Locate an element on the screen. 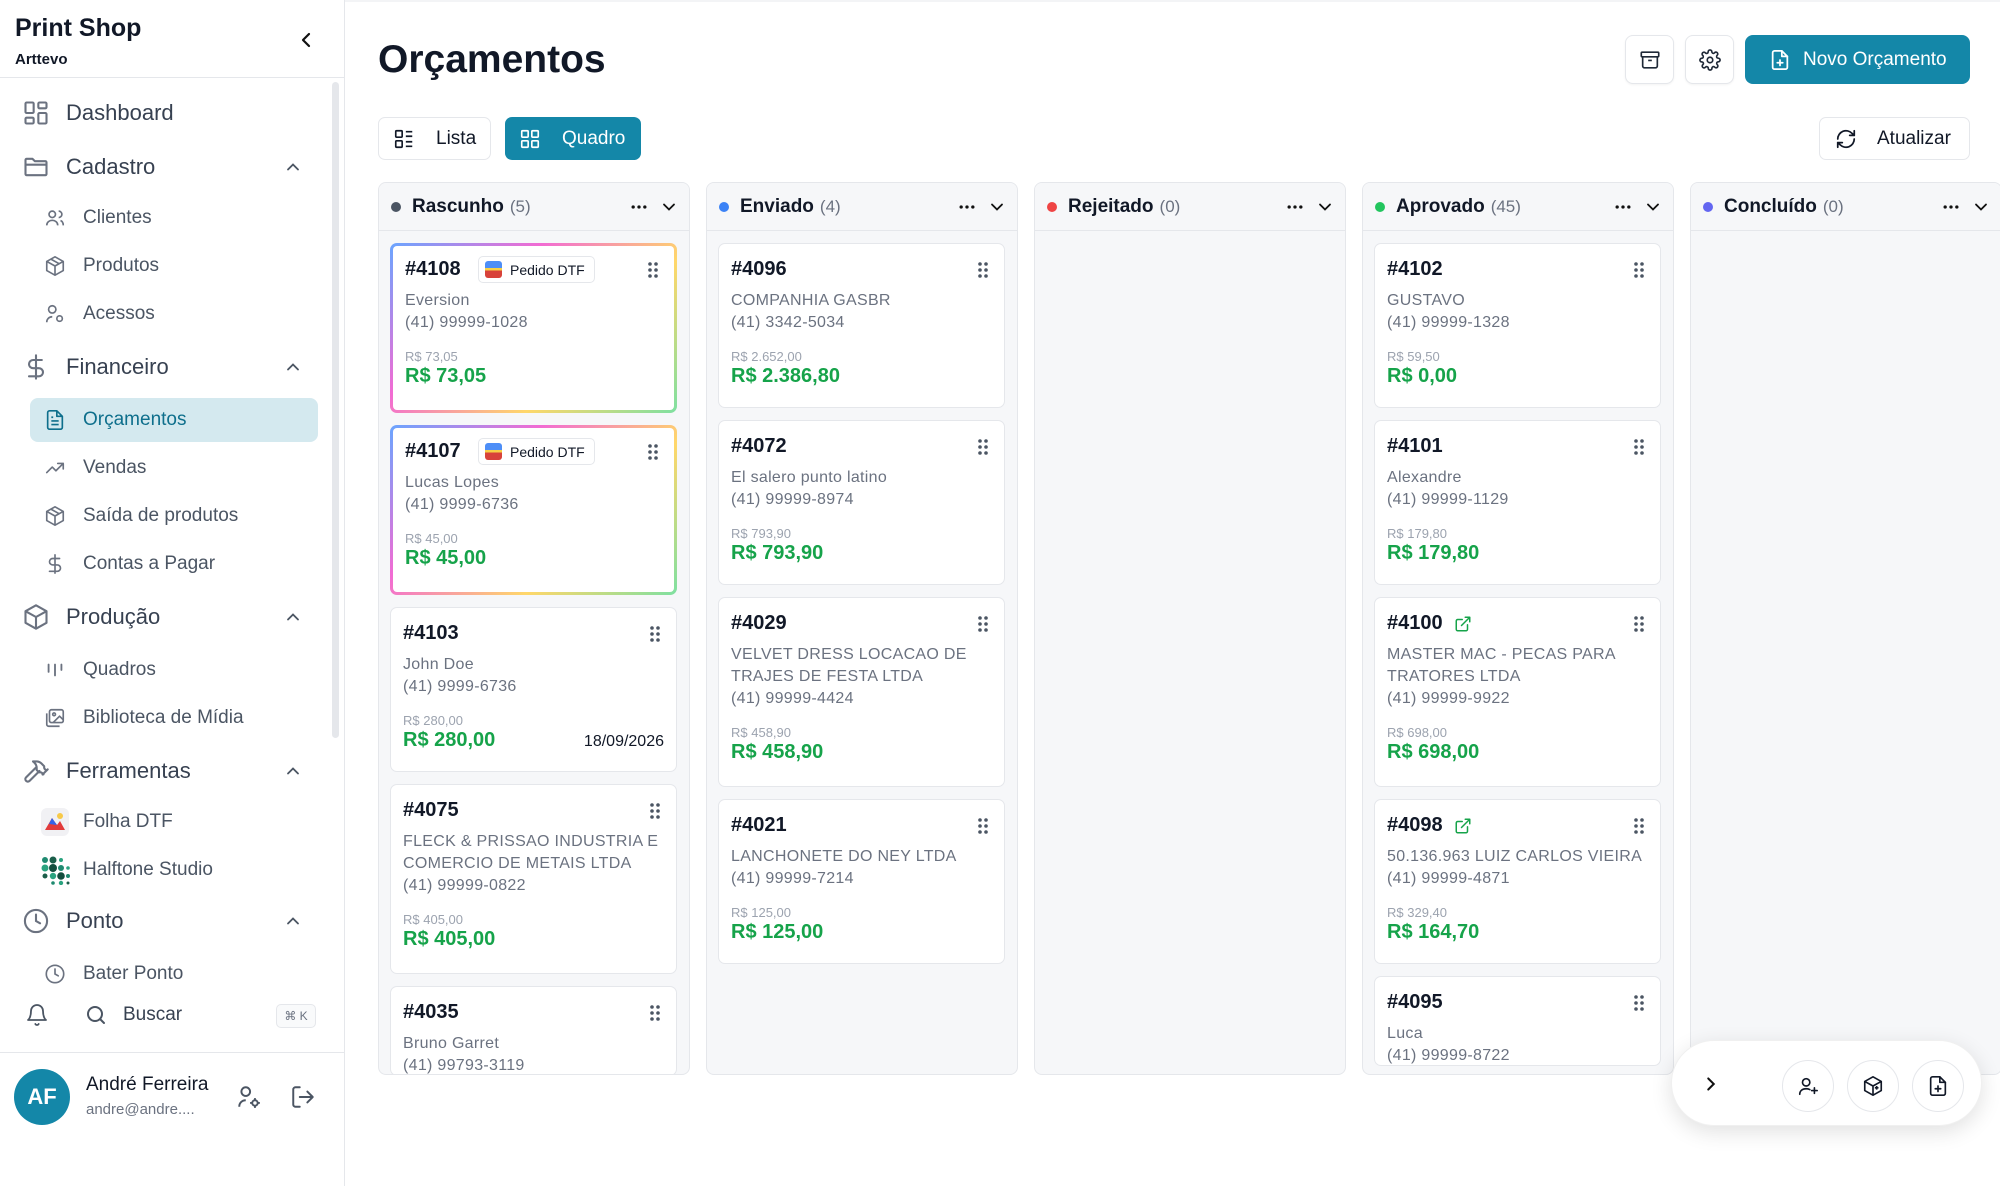  logout-icon is located at coordinates (303, 1097).